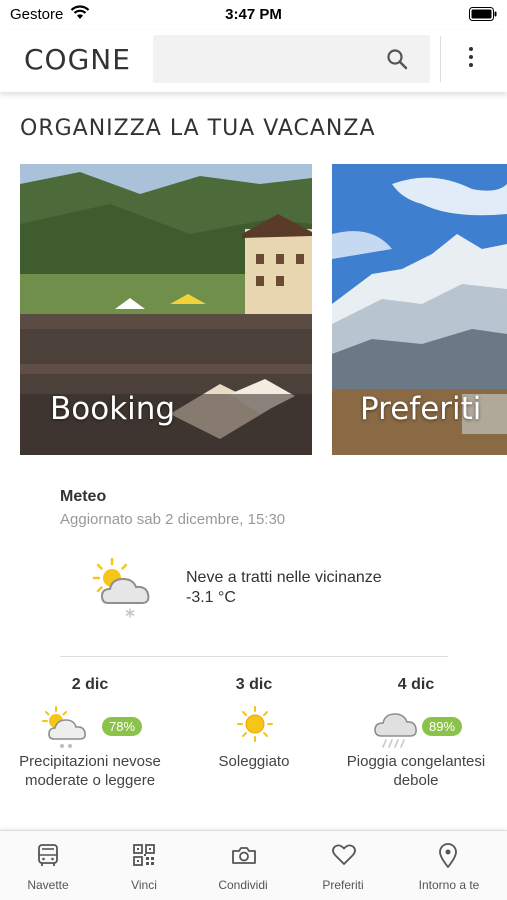 The width and height of the screenshot is (507, 900). Describe the element at coordinates (90, 771) in the screenshot. I see `forecast-description: Precipitazioni nevose moderate o leggere` at that location.